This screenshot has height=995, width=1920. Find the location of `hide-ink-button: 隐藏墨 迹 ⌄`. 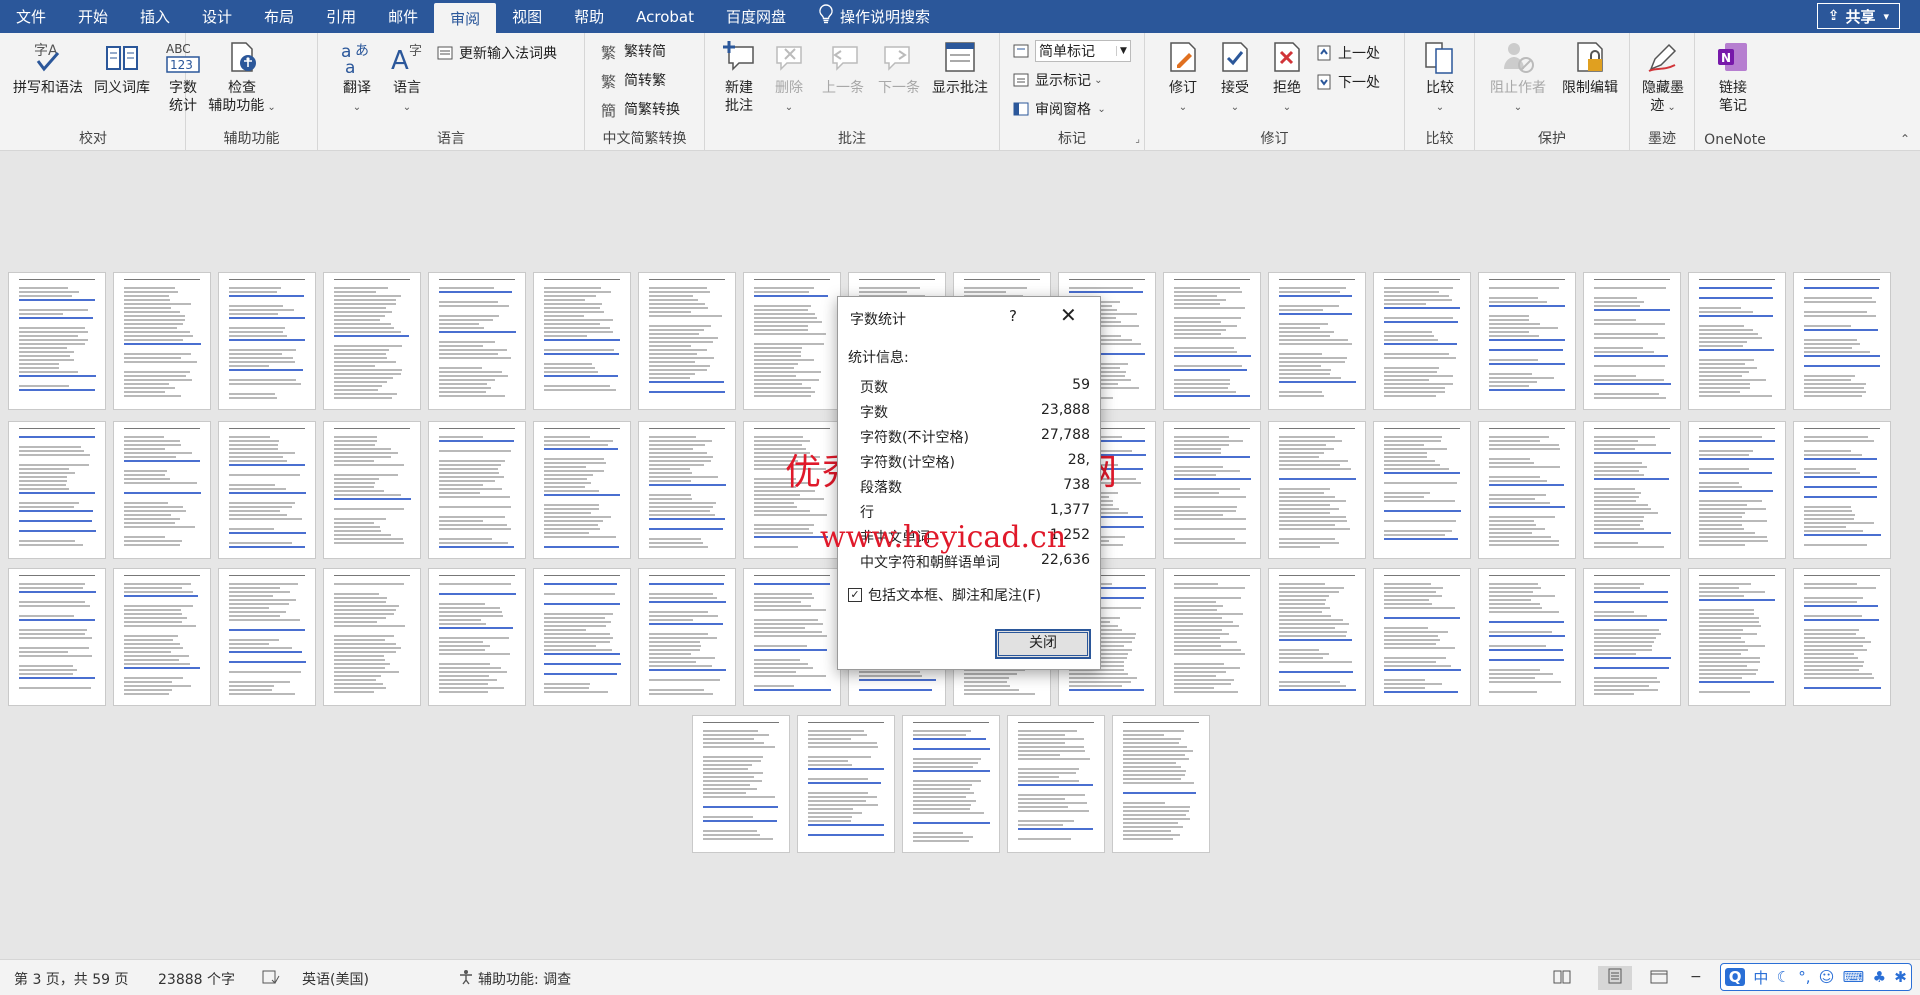

hide-ink-button: 隐藏墨 迹 ⌄ is located at coordinates (1663, 78).